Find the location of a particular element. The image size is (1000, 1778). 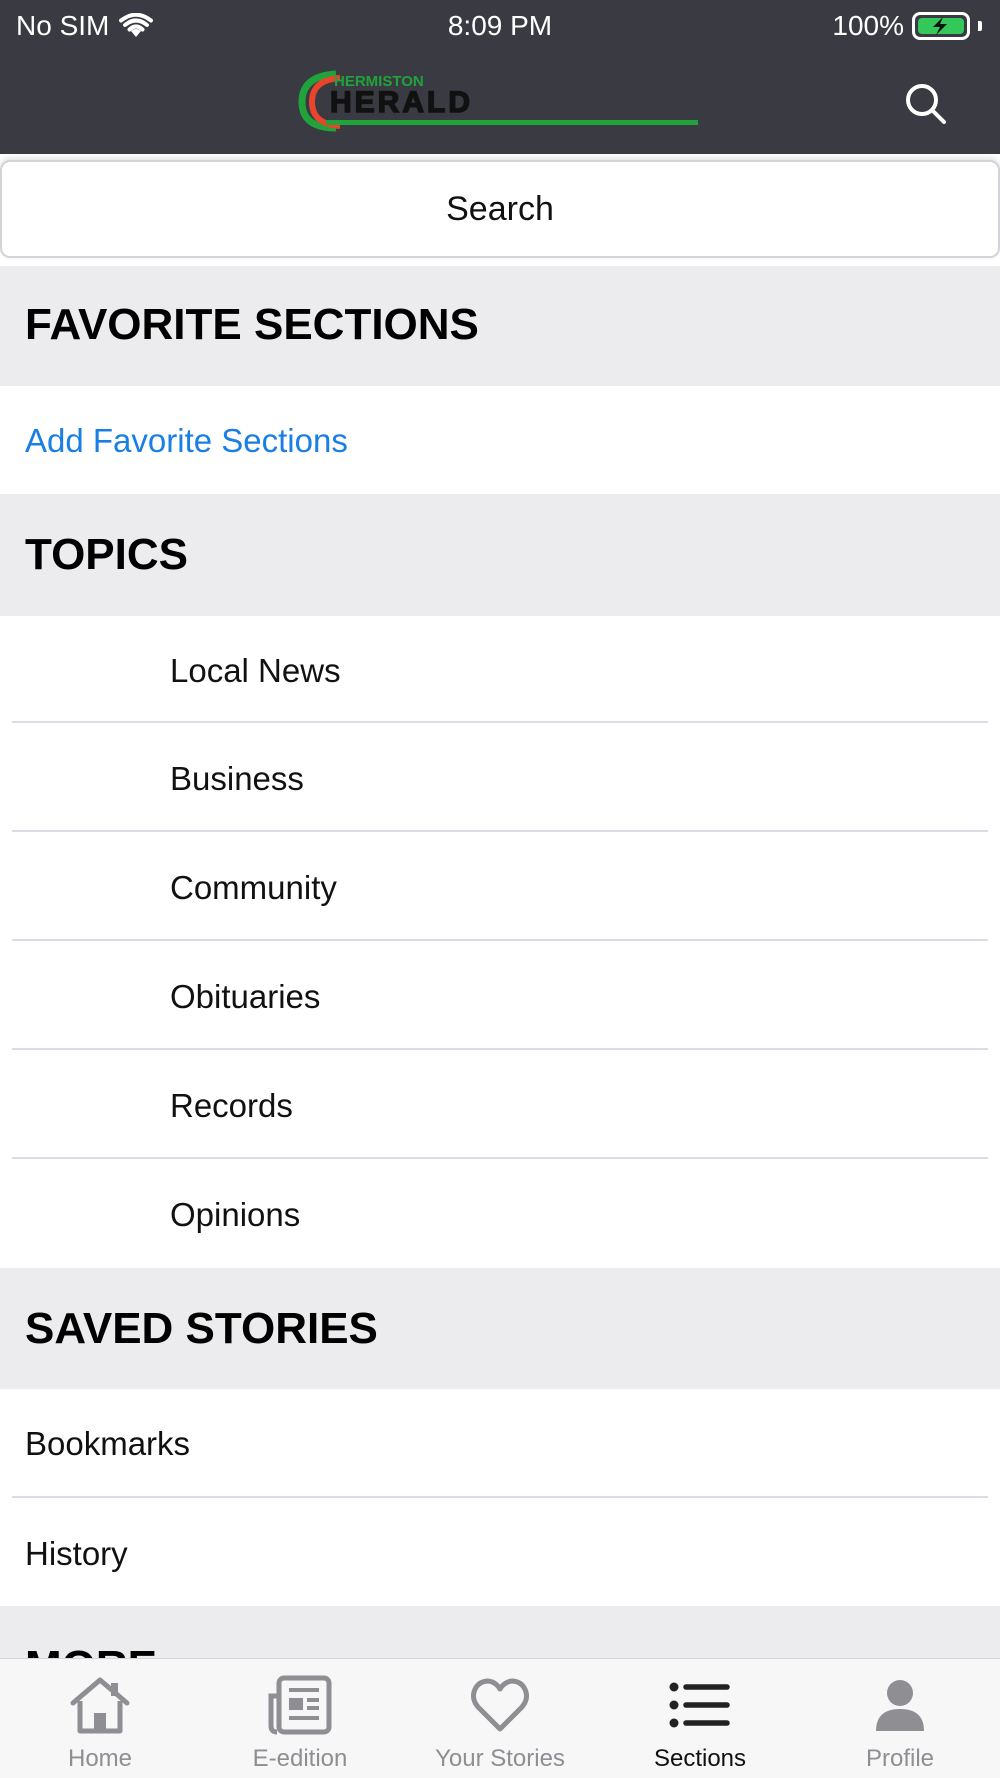

topic-item-obituaries: Obituaries is located at coordinates (500, 995).